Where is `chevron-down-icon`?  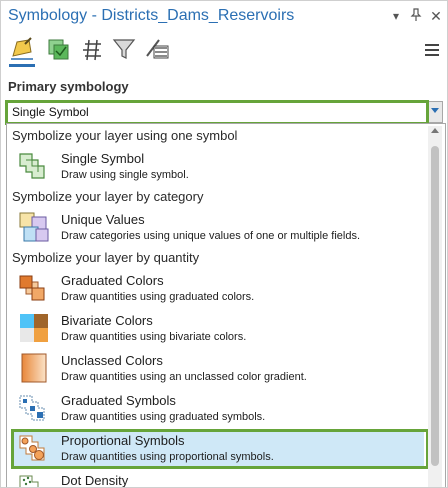
chevron-down-icon is located at coordinates (435, 110).